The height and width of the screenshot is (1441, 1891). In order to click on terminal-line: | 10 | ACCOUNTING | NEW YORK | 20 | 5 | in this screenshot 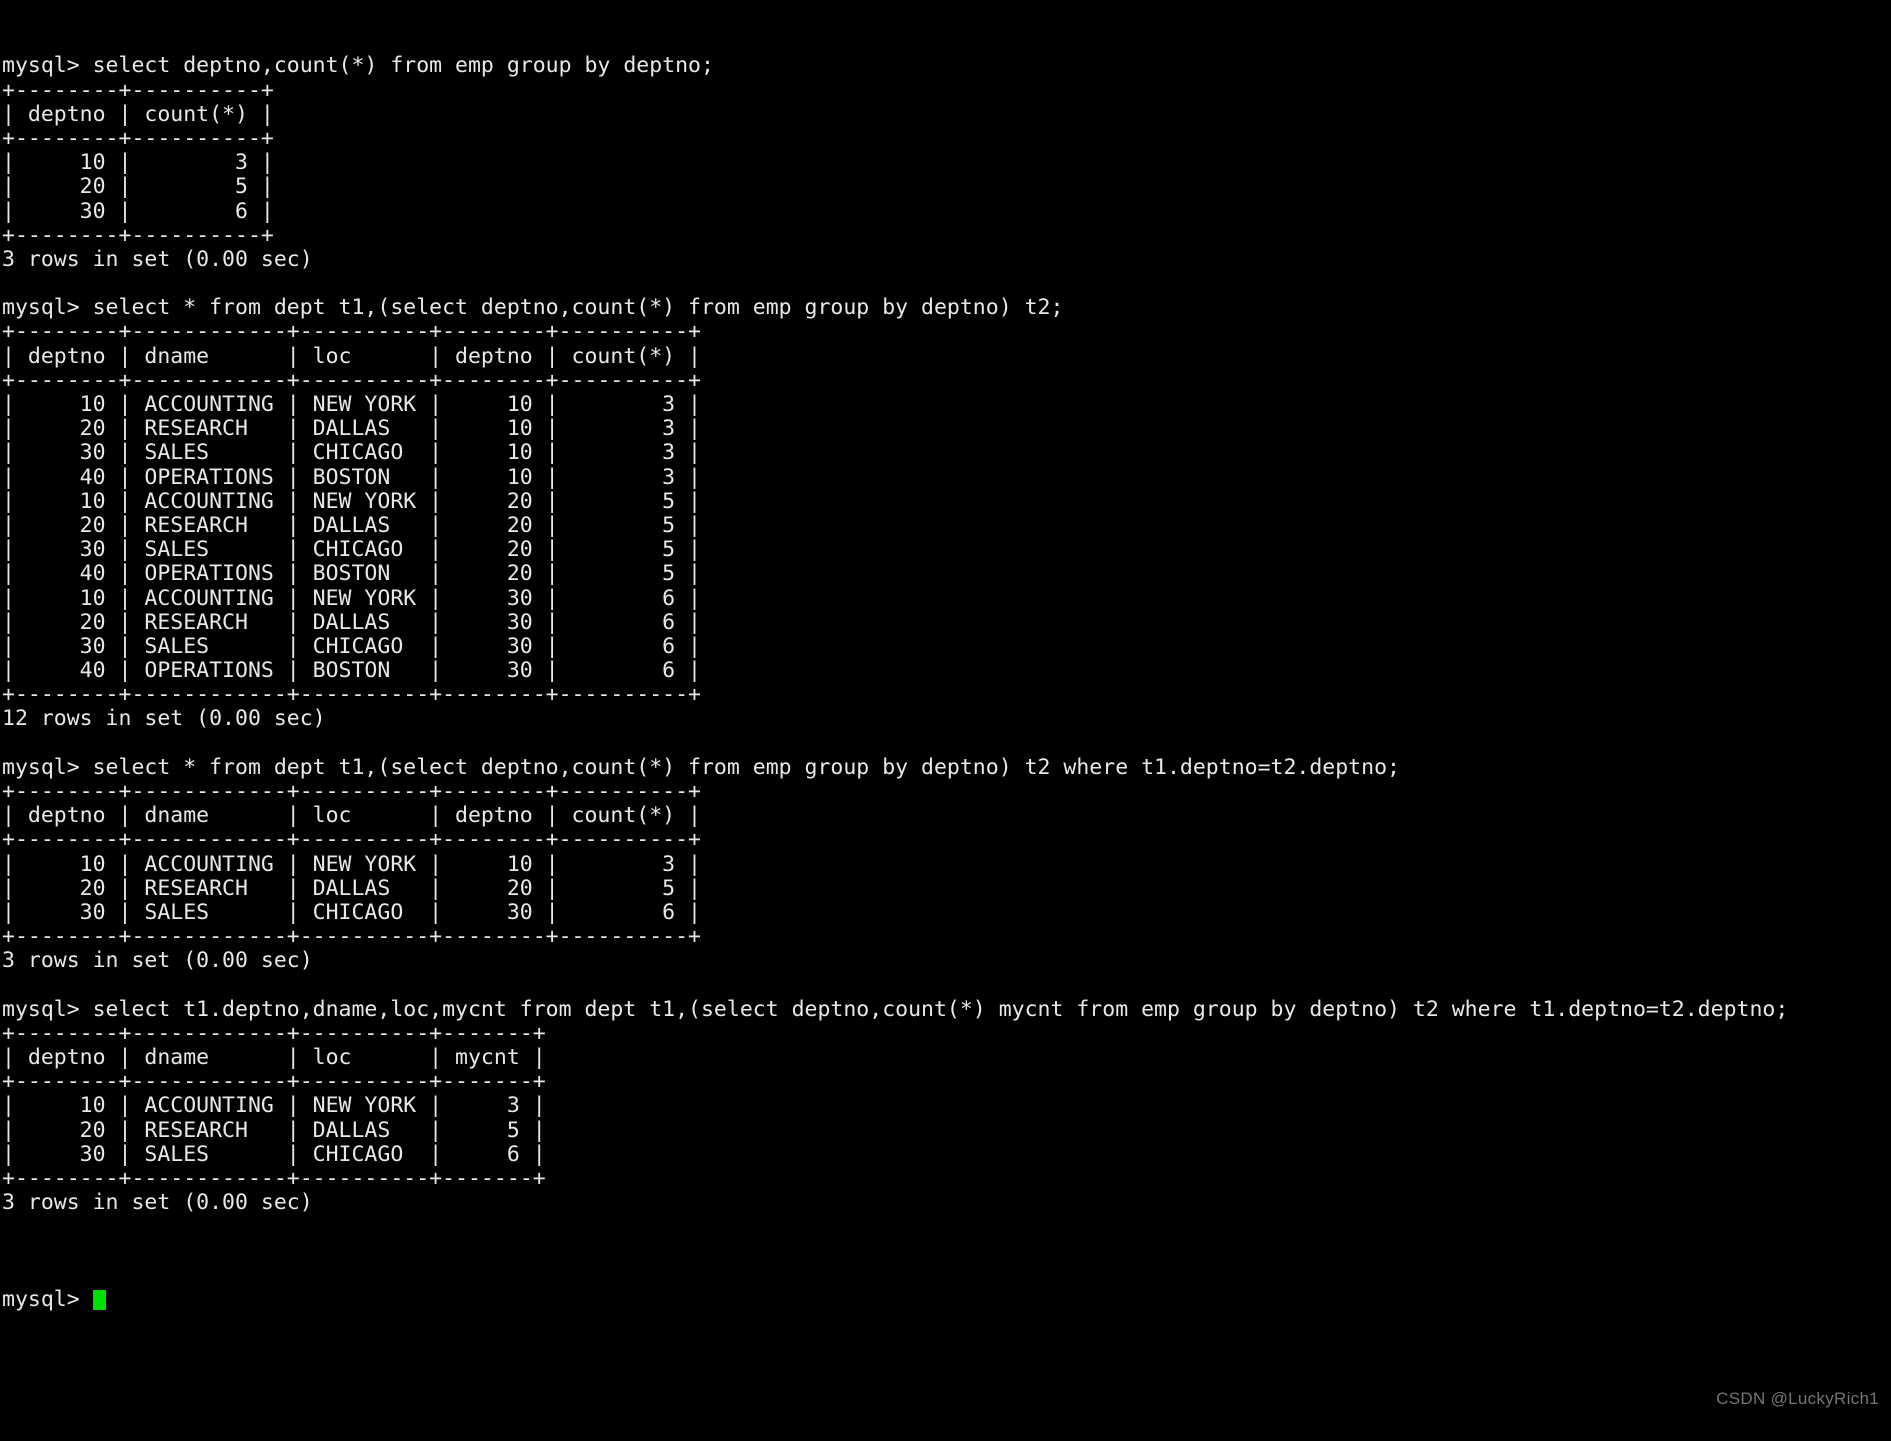, I will do `click(351, 501)`.